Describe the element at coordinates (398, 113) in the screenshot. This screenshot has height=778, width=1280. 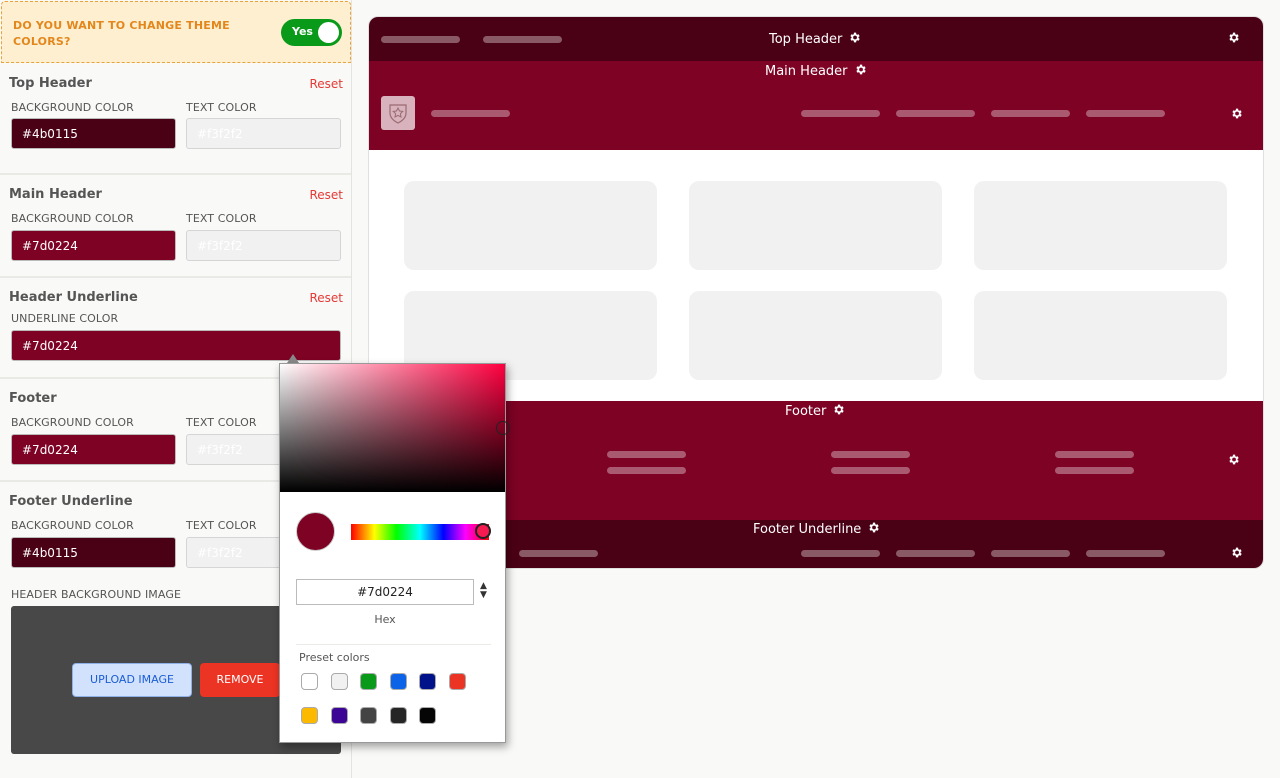
I see `shield-star-logo-icon` at that location.